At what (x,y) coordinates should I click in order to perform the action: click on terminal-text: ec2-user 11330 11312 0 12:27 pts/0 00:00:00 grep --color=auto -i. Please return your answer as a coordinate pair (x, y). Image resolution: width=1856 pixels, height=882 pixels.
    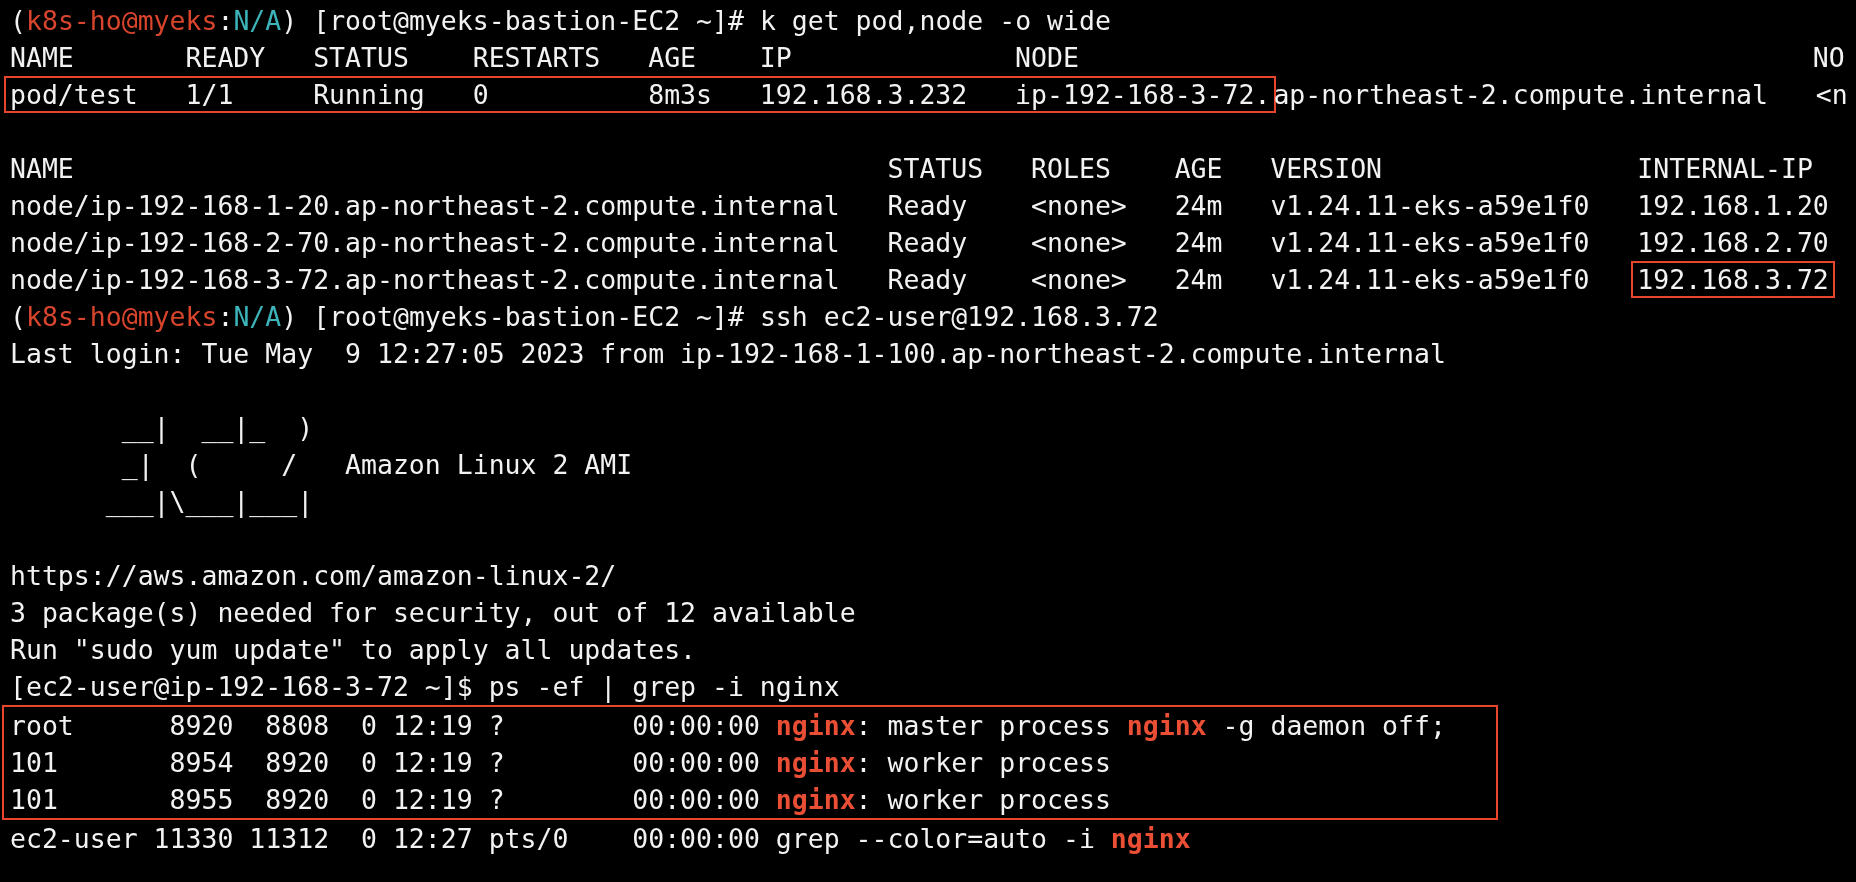
    Looking at the image, I should click on (553, 838).